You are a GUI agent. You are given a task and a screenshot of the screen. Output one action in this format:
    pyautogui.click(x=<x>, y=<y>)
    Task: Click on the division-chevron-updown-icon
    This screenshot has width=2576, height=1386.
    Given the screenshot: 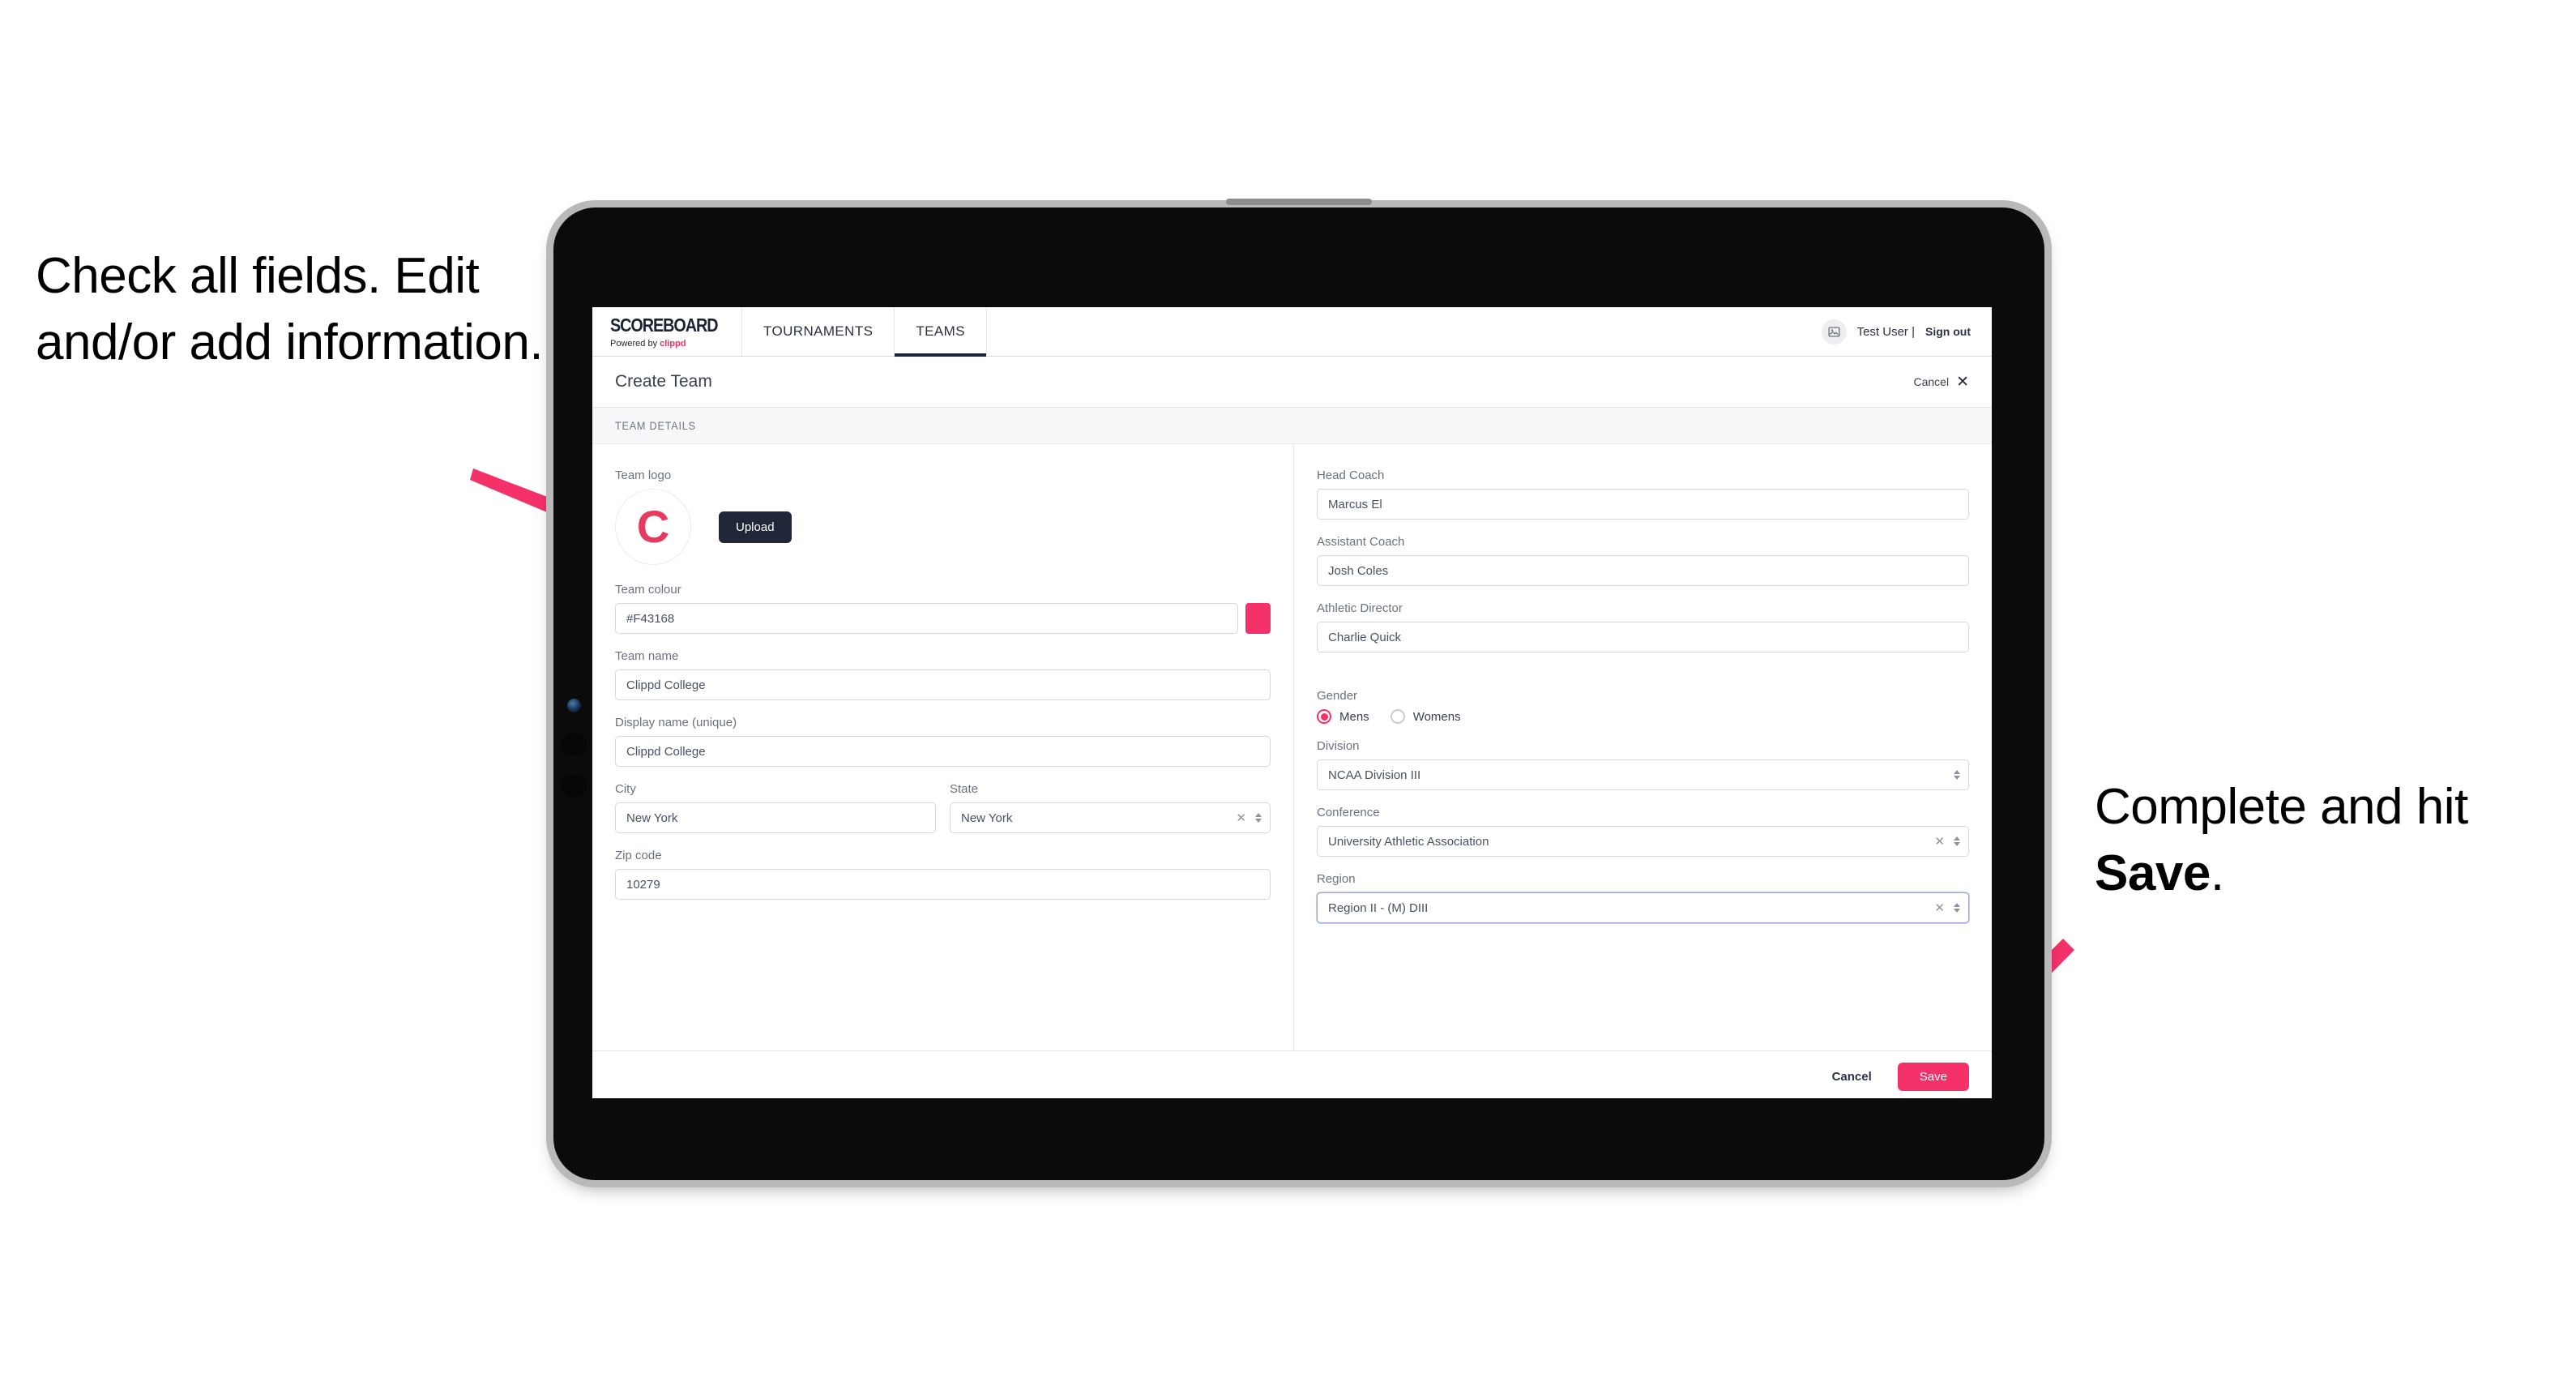 What is the action you would take?
    pyautogui.click(x=1957, y=775)
    